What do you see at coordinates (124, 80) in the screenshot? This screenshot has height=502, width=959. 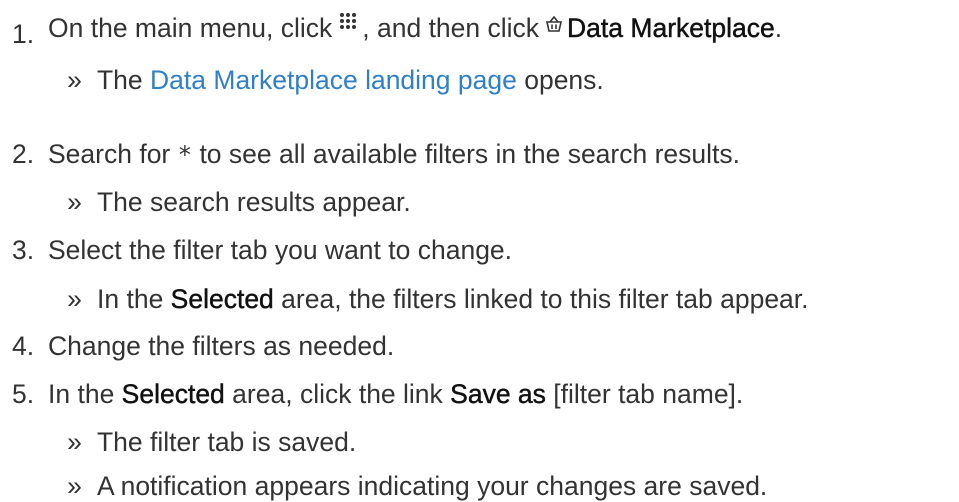 I see `result-text: The` at bounding box center [124, 80].